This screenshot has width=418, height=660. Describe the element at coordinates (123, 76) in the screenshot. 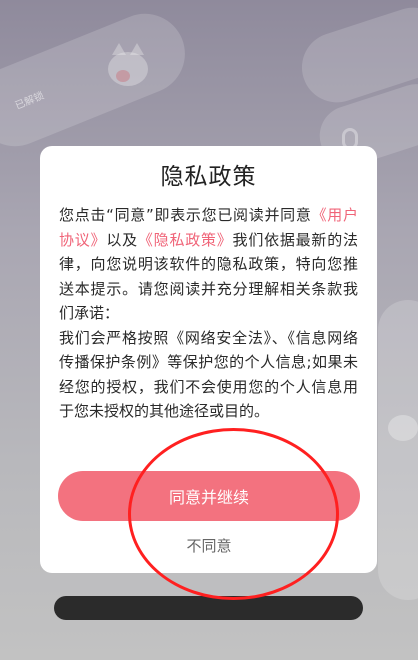

I see `yarn-ball-icon` at that location.